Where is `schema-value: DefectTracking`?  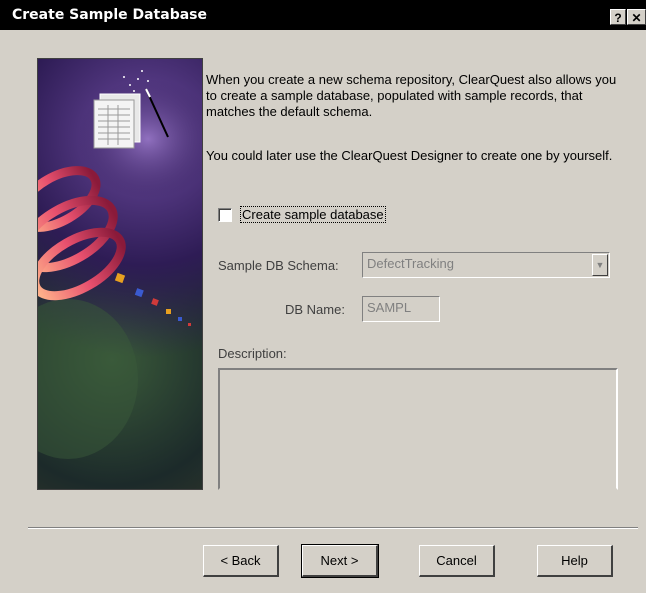 schema-value: DefectTracking is located at coordinates (410, 263).